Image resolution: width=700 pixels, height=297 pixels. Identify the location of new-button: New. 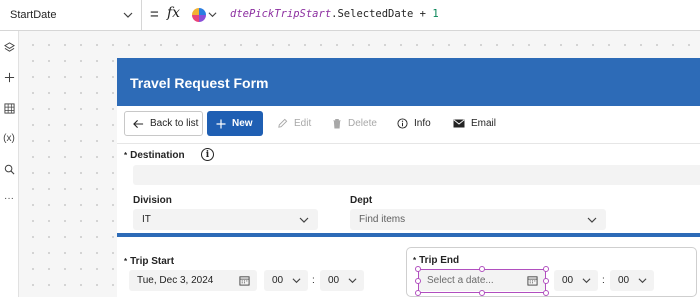
(235, 123).